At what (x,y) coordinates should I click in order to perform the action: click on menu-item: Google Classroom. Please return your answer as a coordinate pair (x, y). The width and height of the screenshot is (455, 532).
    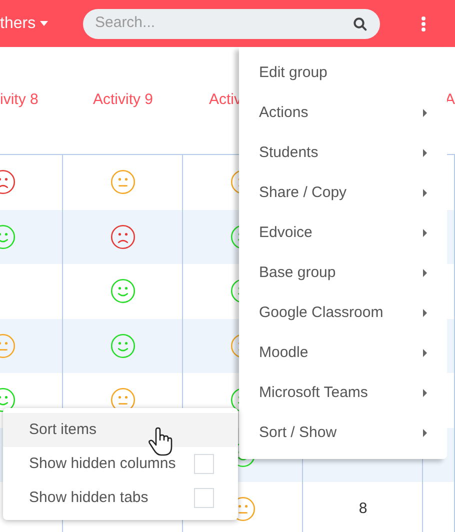
    Looking at the image, I should click on (343, 313).